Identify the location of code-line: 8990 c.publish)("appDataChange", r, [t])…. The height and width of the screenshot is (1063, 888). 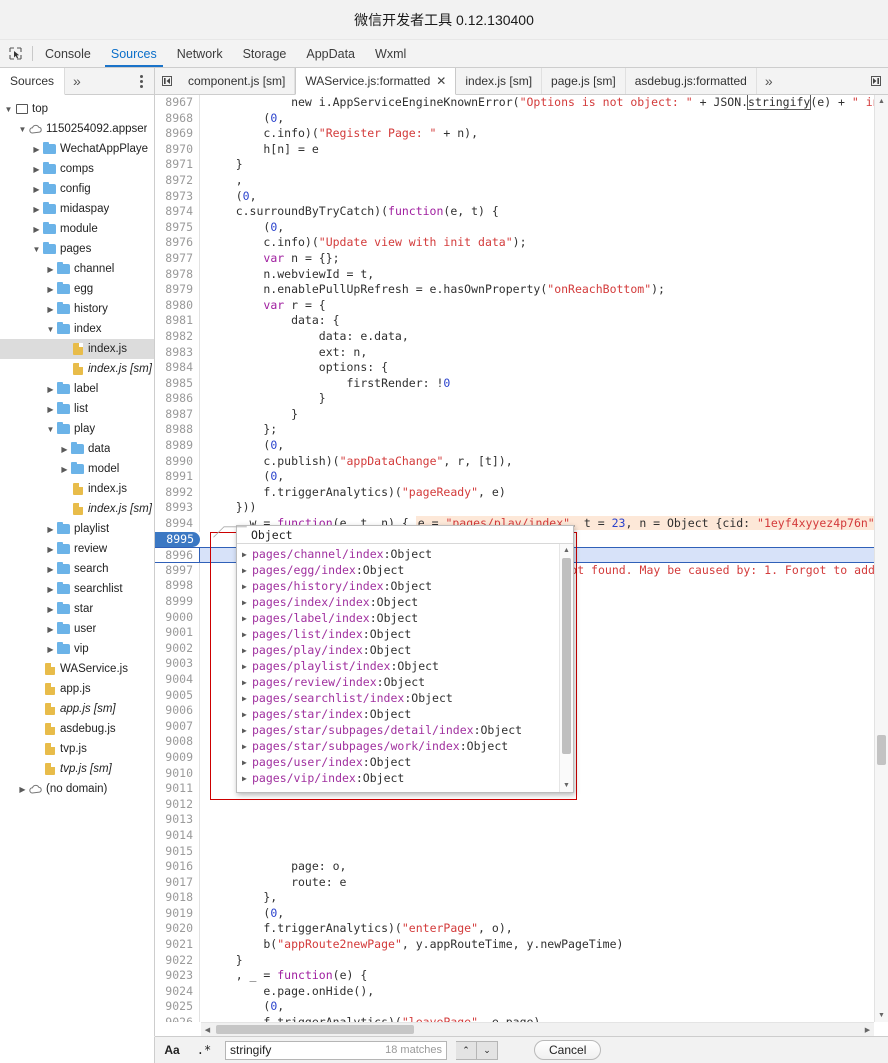
(514, 461).